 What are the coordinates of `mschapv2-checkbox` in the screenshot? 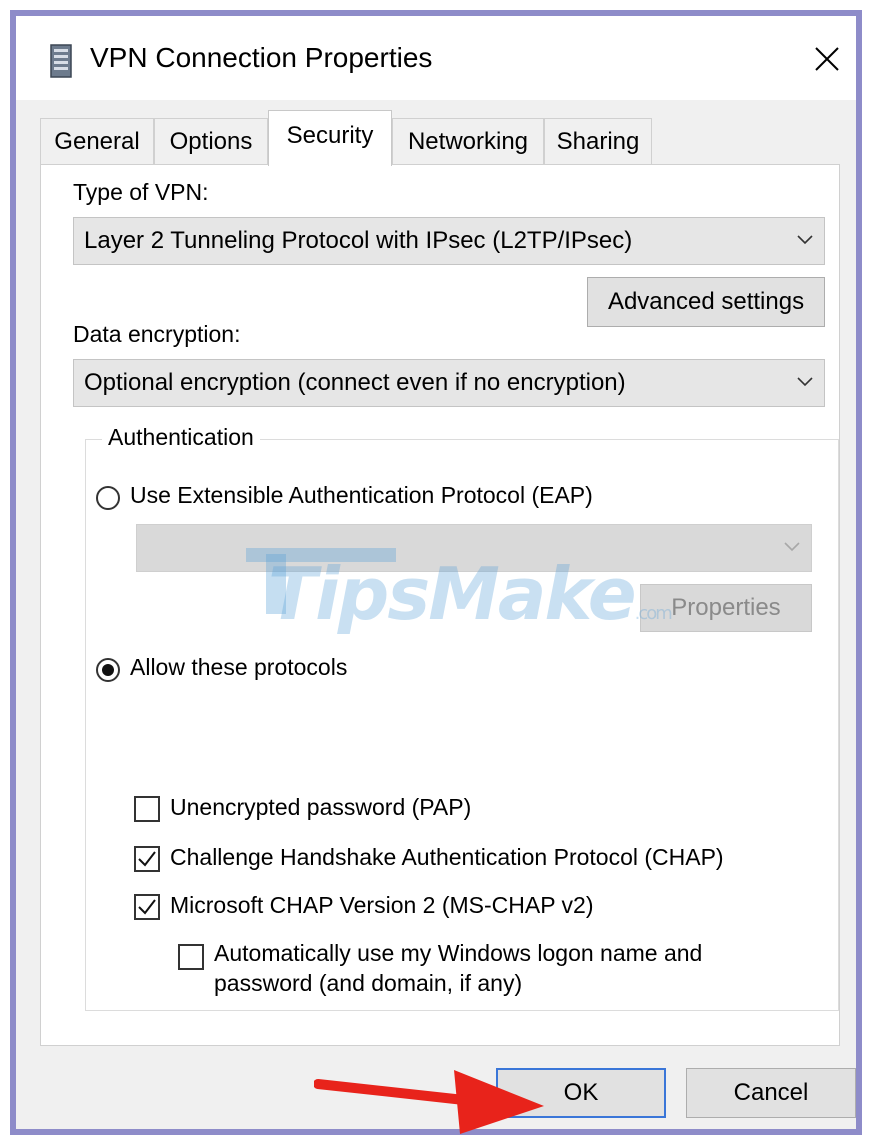 It's located at (147, 907).